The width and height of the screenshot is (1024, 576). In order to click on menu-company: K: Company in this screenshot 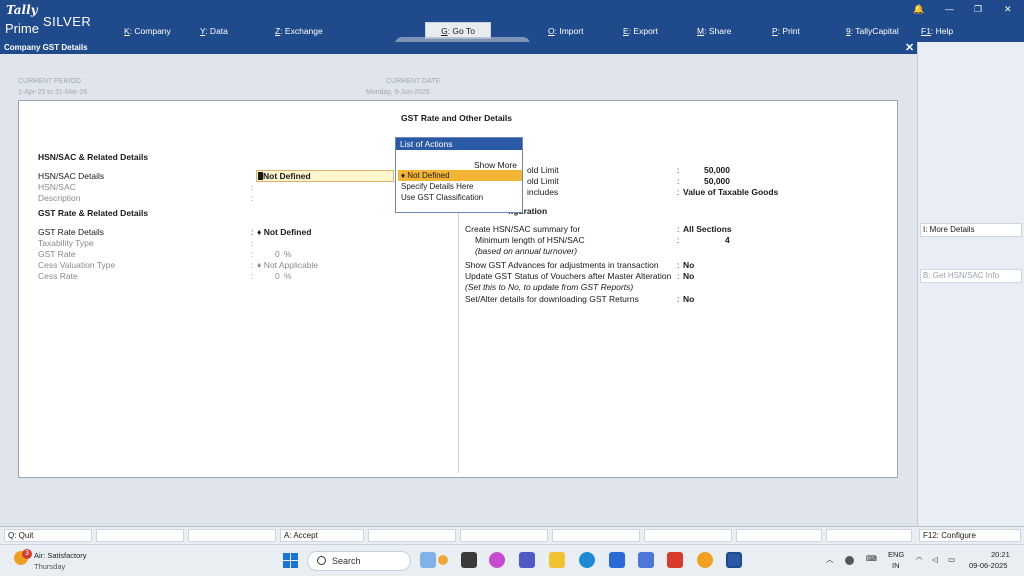, I will do `click(147, 31)`.